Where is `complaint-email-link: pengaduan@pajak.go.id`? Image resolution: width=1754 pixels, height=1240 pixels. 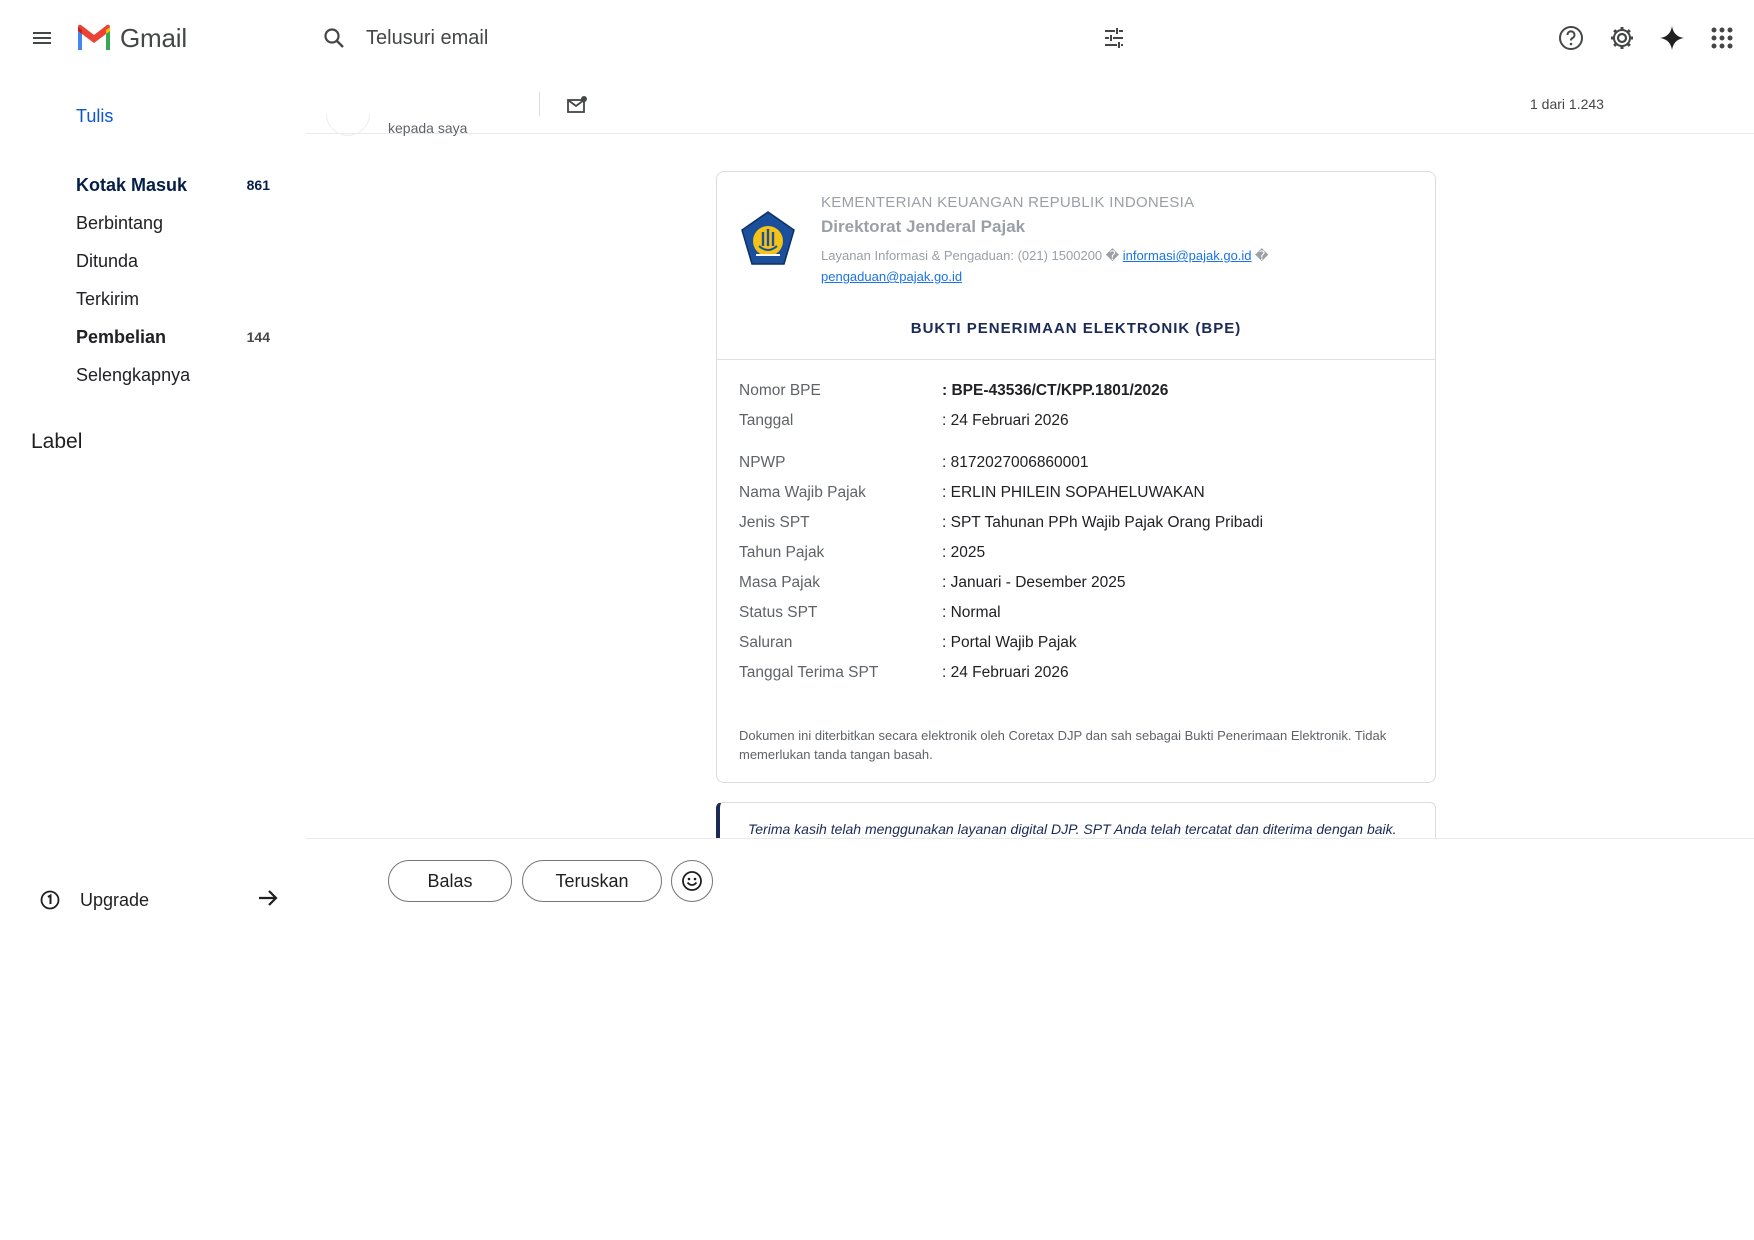 complaint-email-link: pengaduan@pajak.go.id is located at coordinates (891, 276).